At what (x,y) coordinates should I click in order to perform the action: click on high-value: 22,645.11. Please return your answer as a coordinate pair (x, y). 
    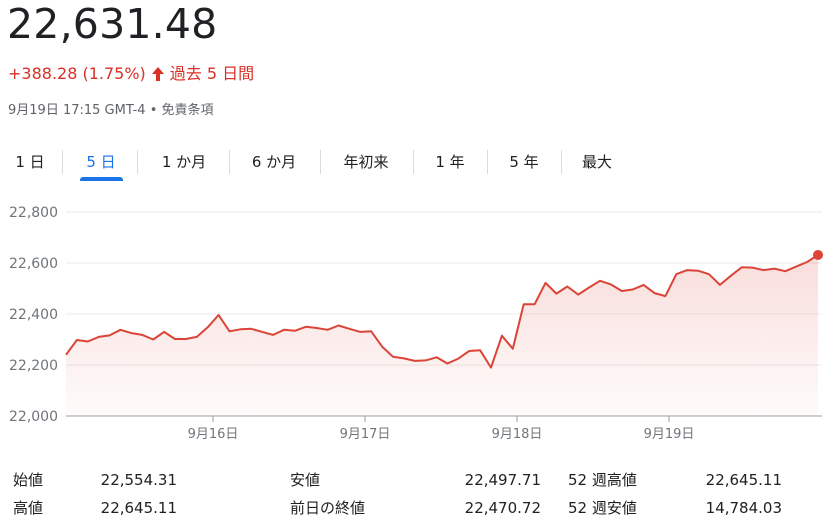
    Looking at the image, I should click on (138, 508).